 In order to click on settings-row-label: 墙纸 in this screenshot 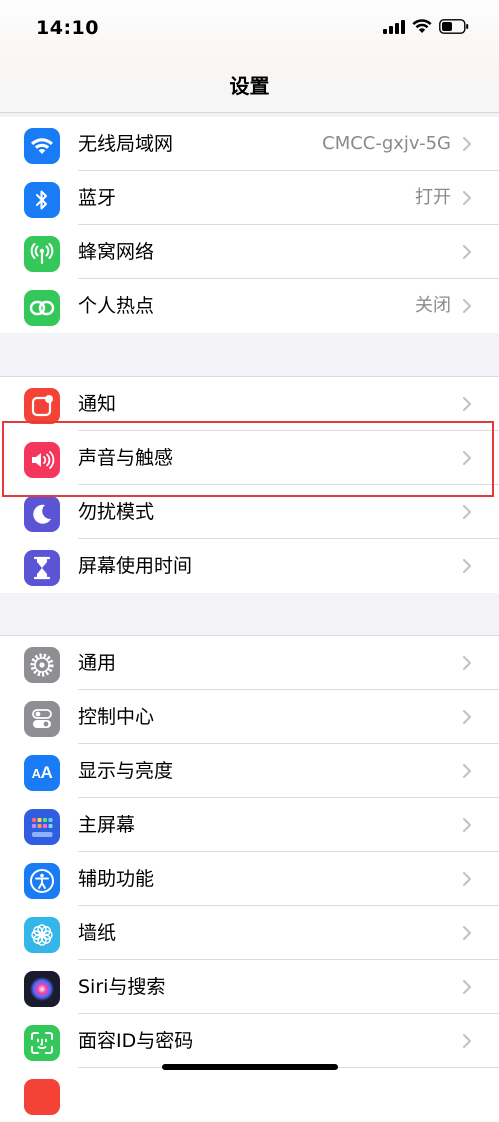, I will do `click(97, 933)`.